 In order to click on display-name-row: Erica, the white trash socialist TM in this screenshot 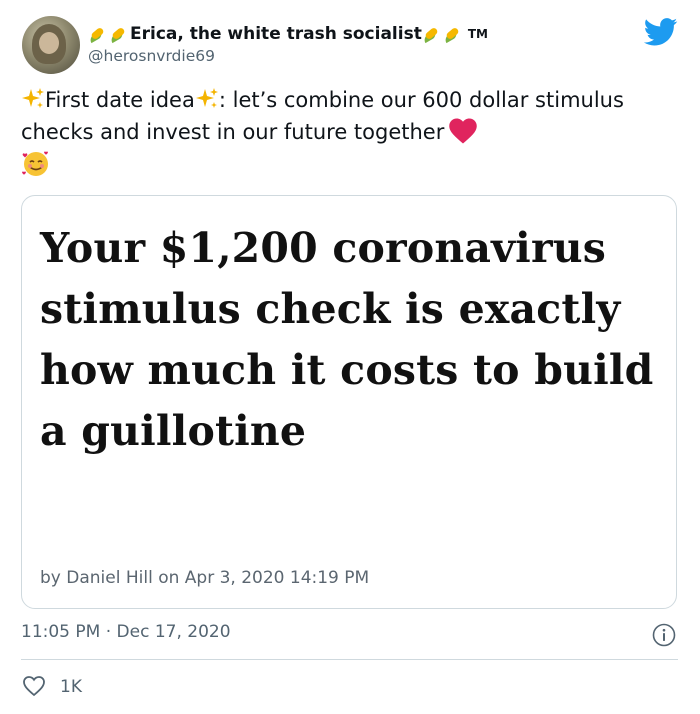, I will do `click(288, 34)`.